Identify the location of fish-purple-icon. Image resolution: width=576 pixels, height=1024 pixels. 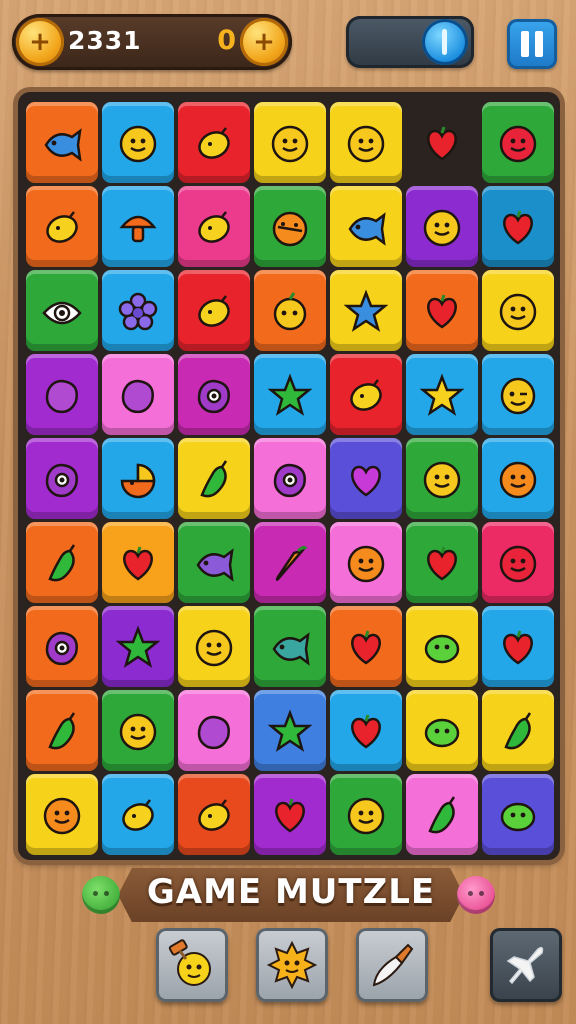
(214, 563).